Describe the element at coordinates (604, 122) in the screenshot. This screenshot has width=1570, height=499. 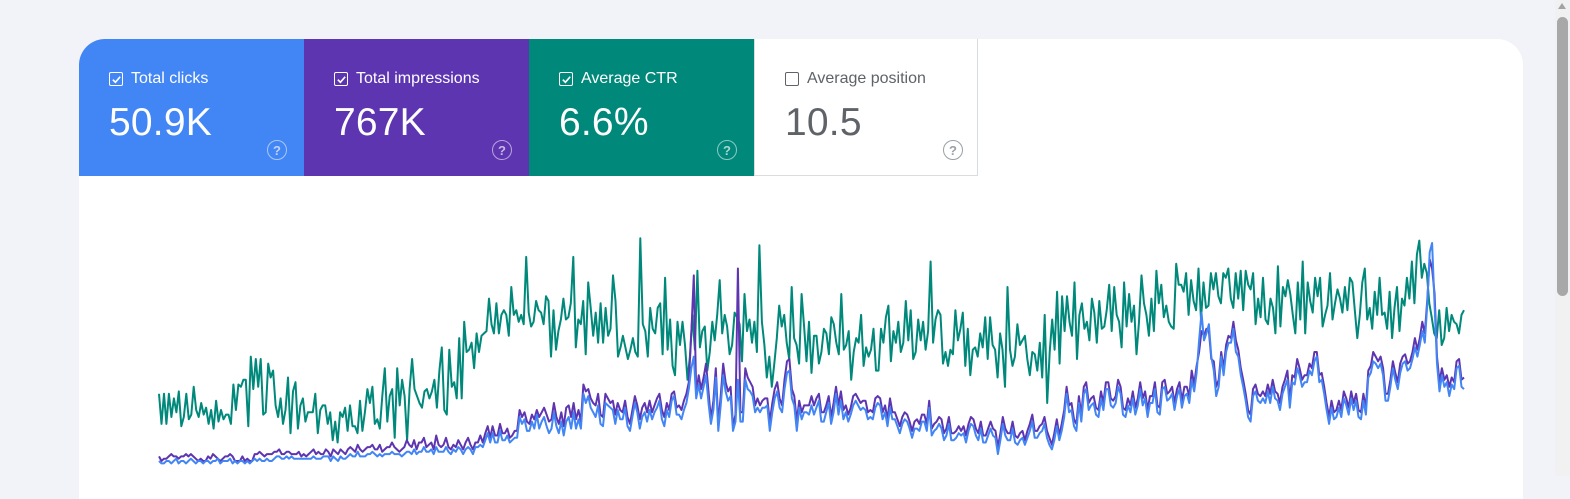
I see `metric-value: 6.6%` at that location.